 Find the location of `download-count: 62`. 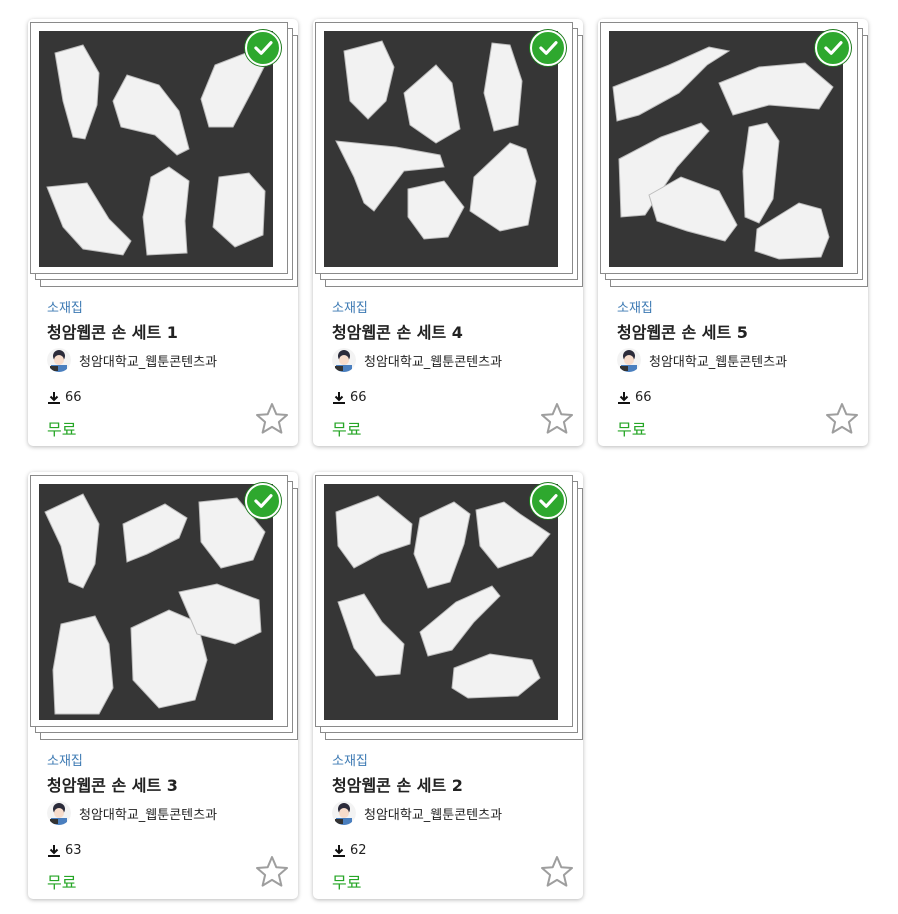

download-count: 62 is located at coordinates (349, 850).